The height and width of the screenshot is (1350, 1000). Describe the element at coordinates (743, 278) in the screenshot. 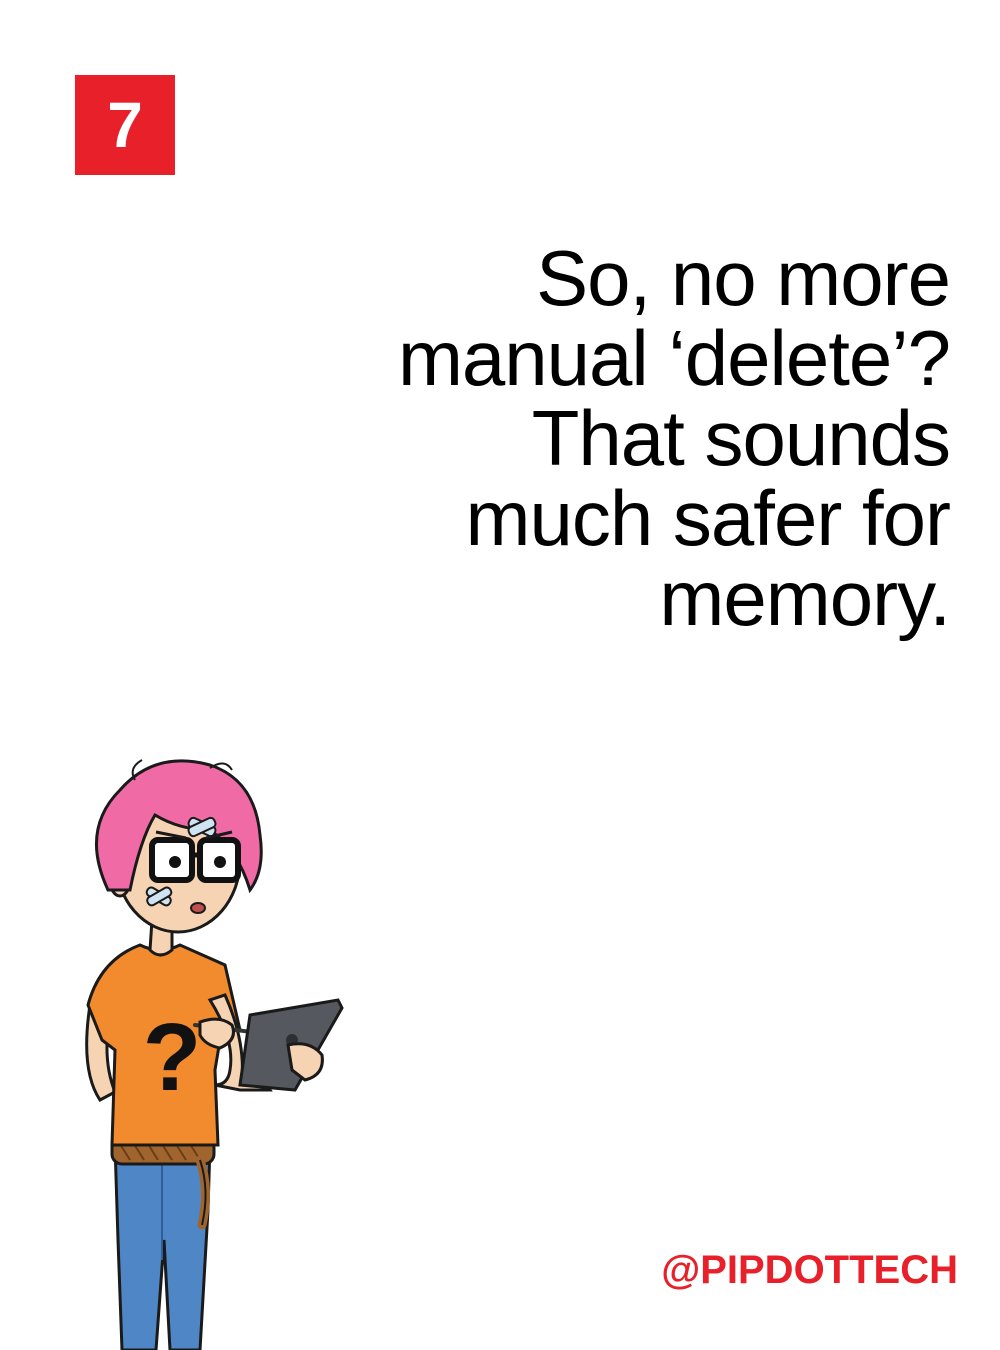

I see `quote-line-1: So, no more` at that location.